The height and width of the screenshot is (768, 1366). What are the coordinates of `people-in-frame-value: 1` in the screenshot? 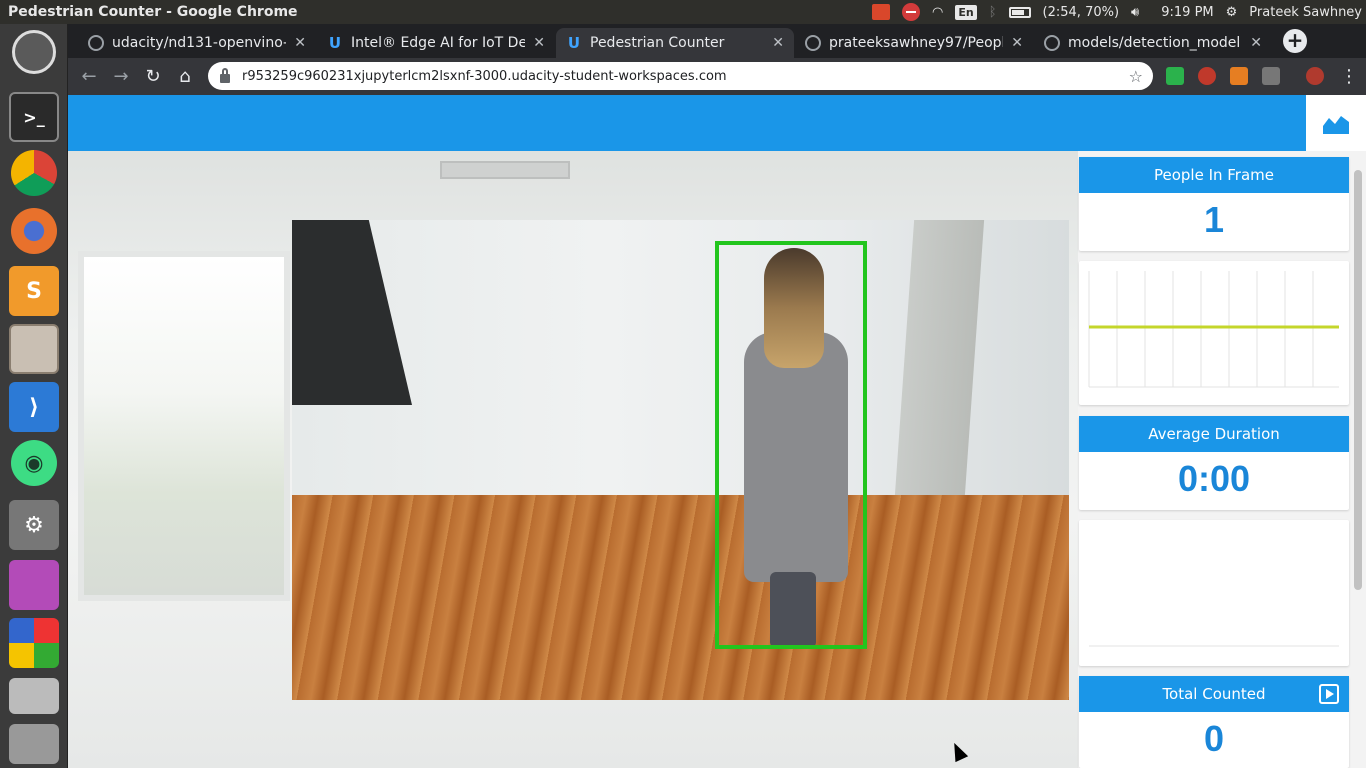 It's located at (1214, 219).